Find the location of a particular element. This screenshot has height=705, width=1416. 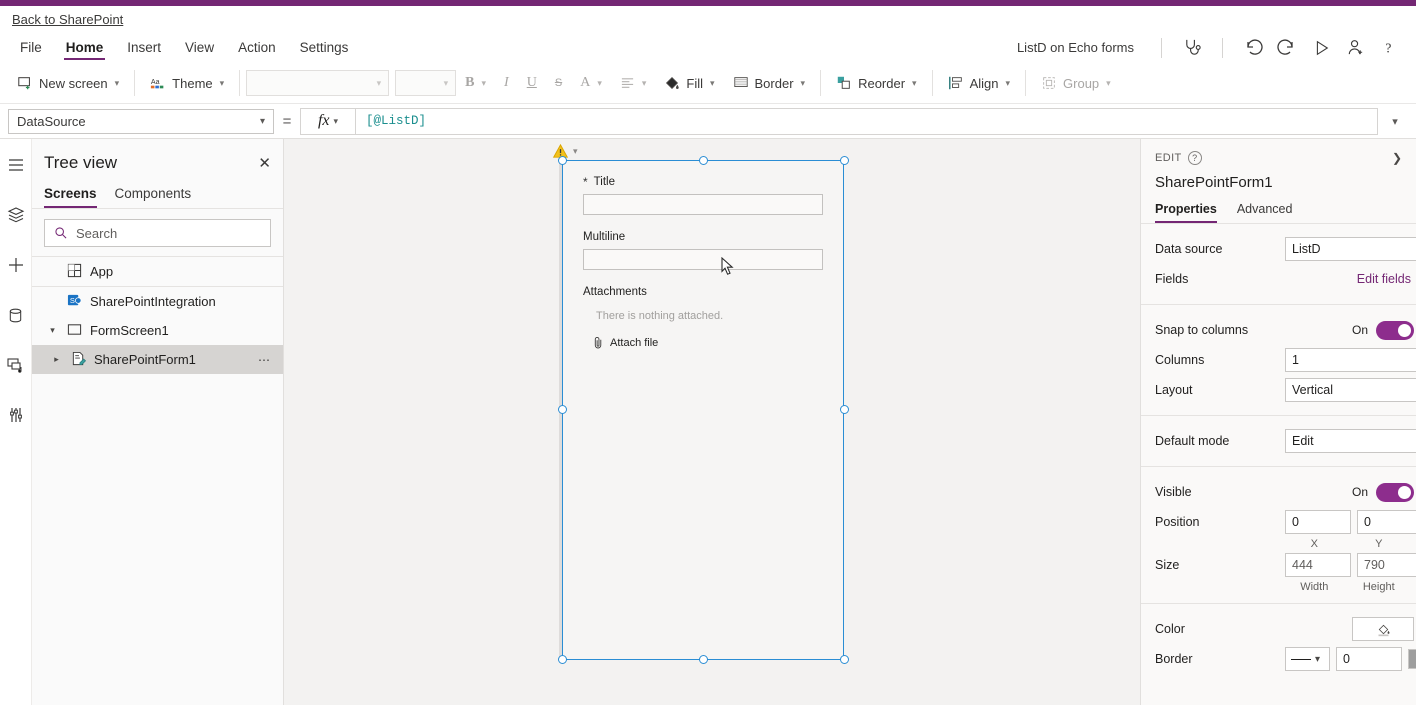

font-family-select: ▾ is located at coordinates (318, 83).